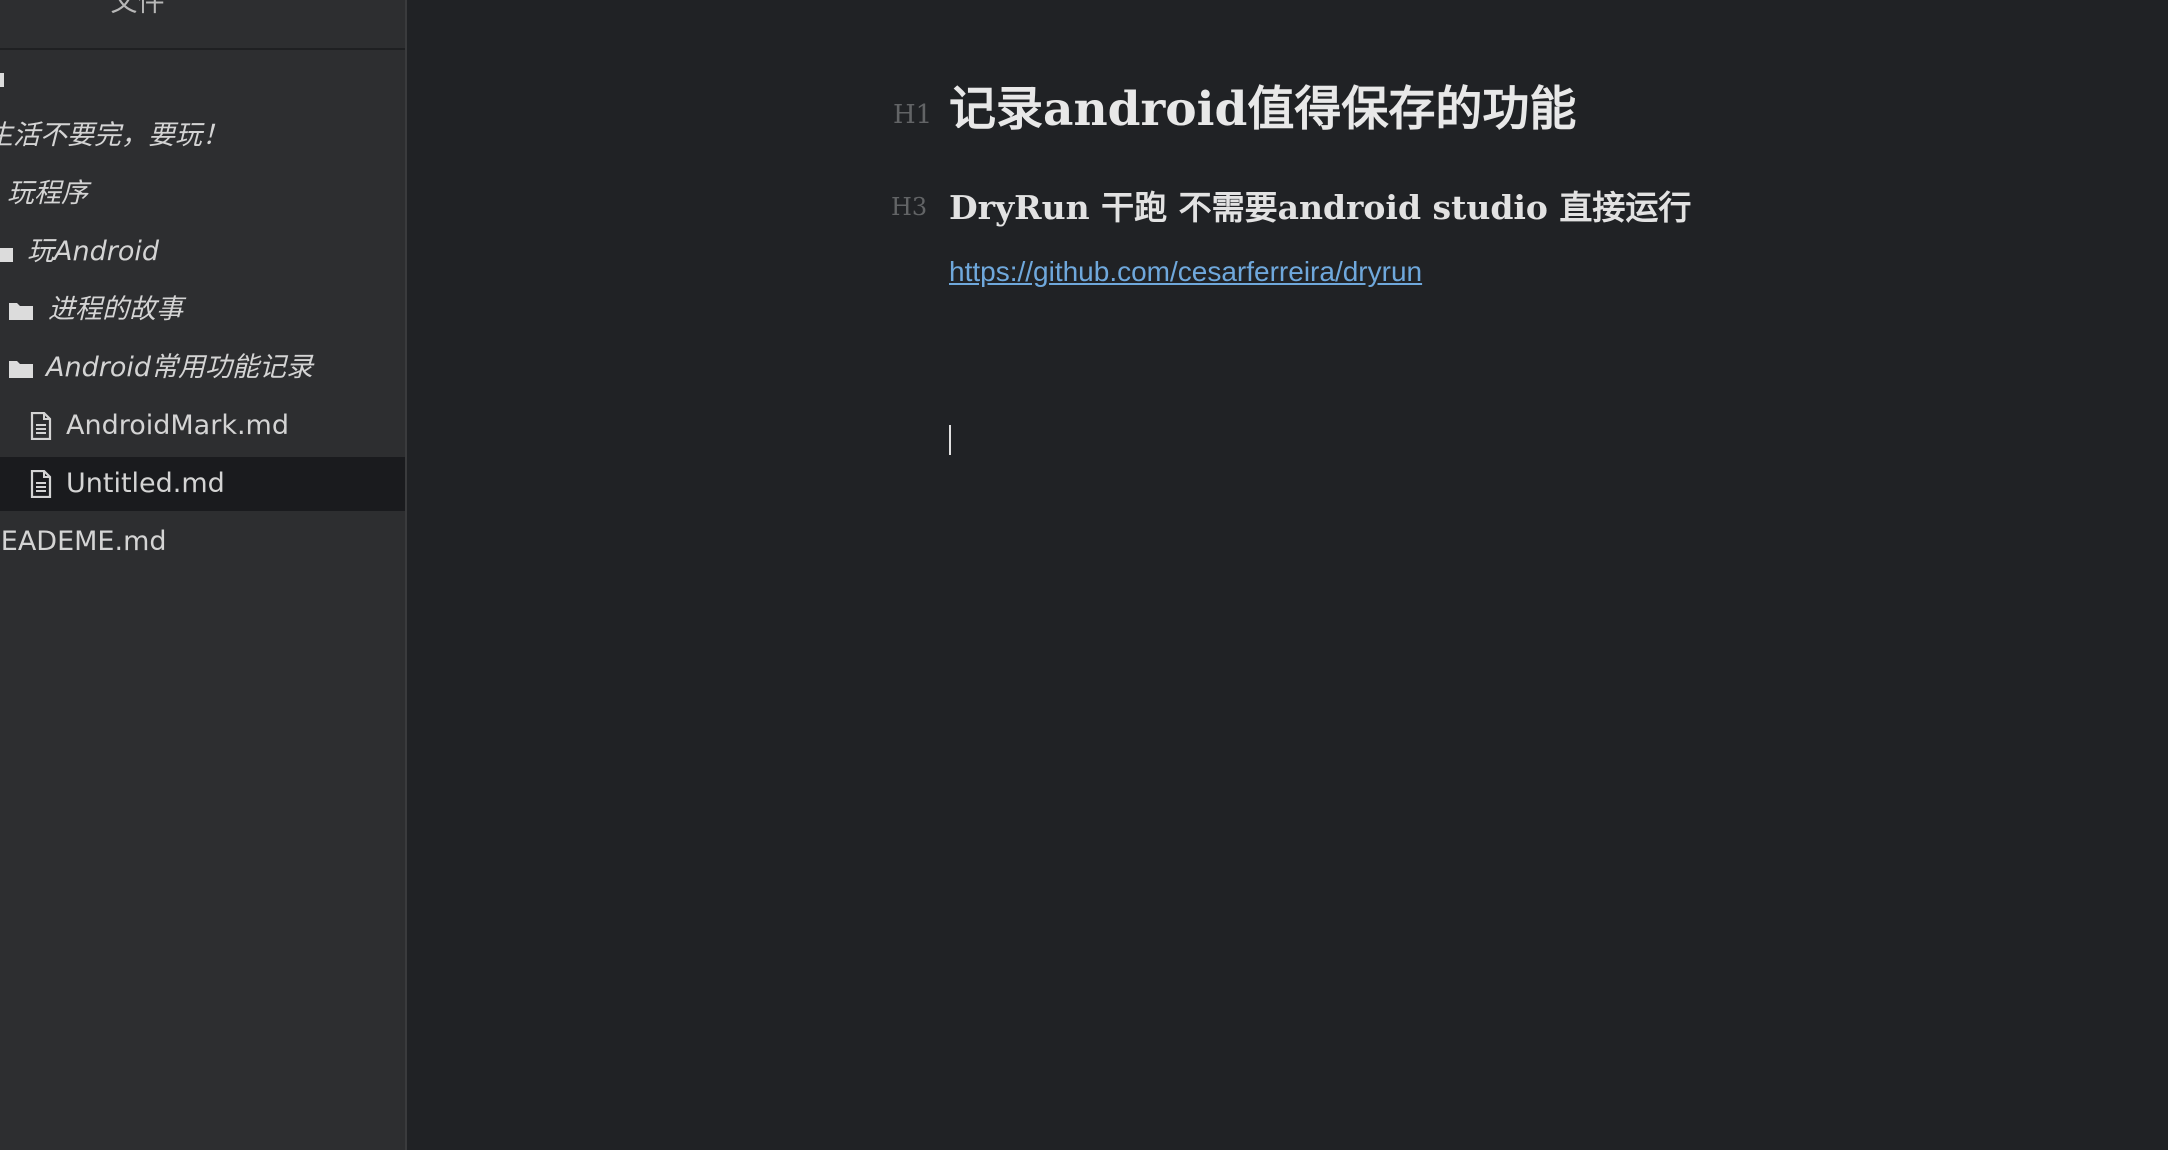 The height and width of the screenshot is (1150, 2168). I want to click on tree-item-folder: 生活不要完，要玩！, so click(202, 136).